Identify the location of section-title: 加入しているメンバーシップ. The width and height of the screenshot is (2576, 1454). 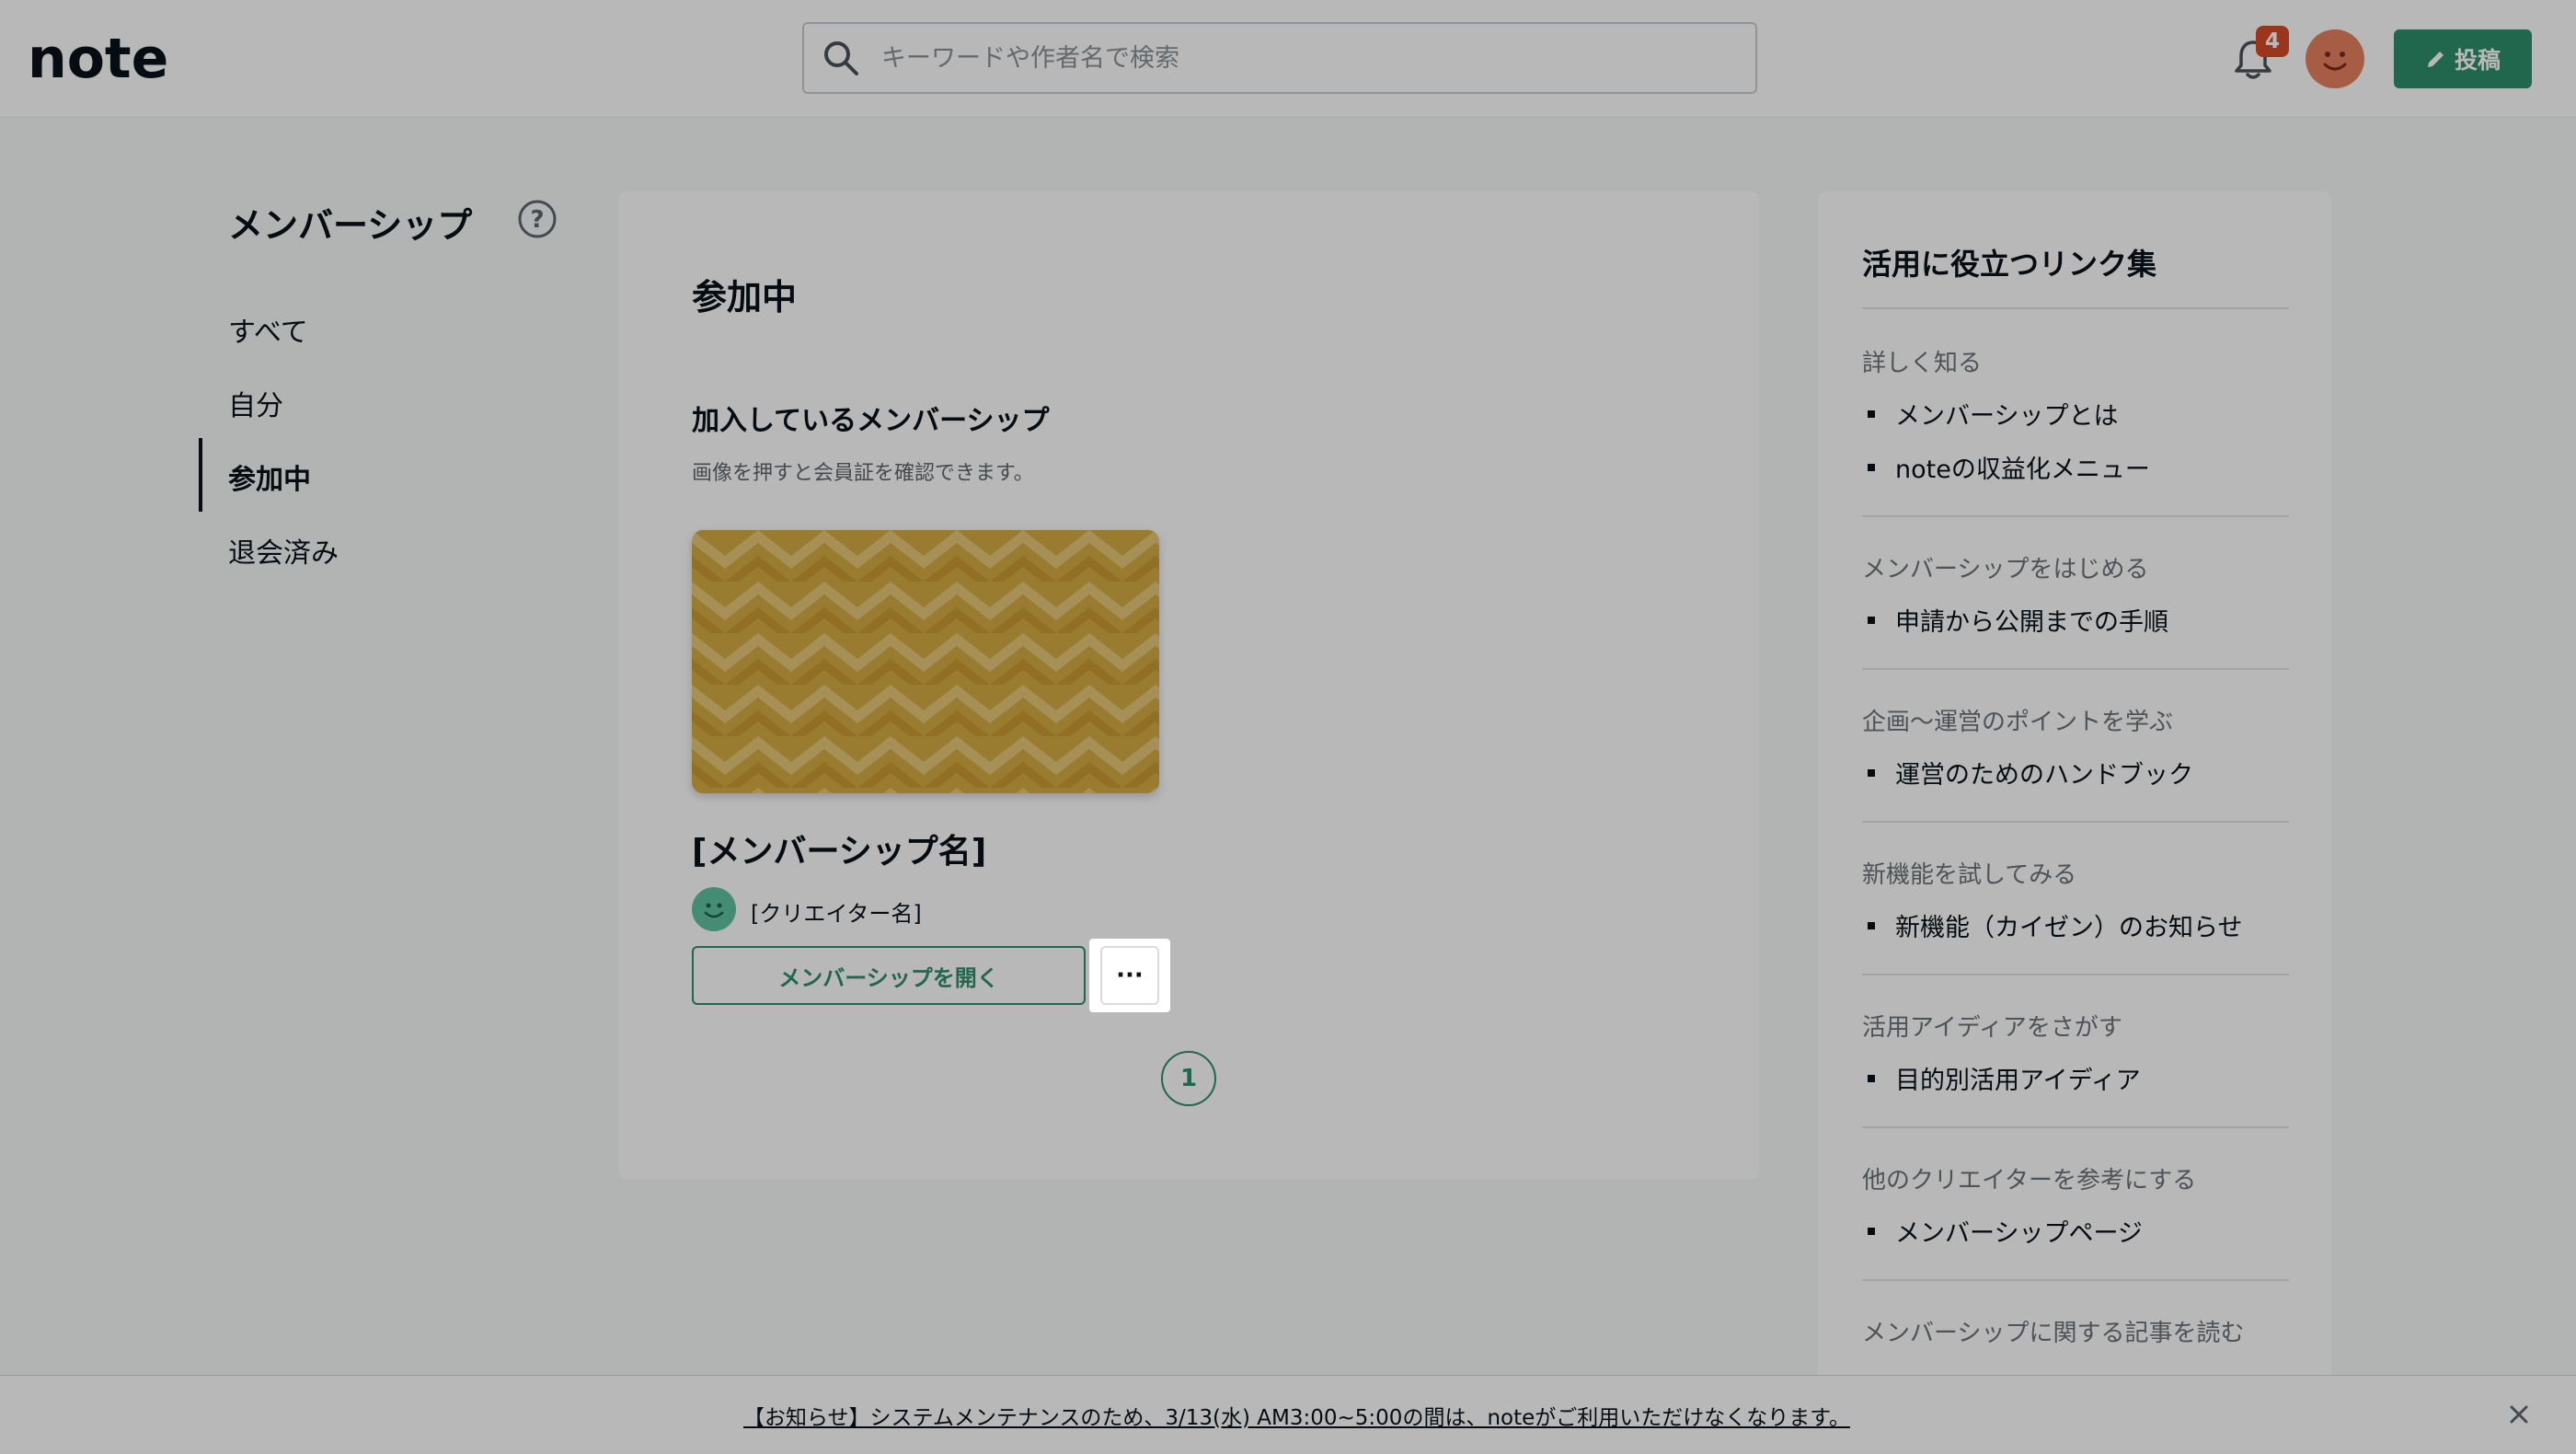
(871, 421).